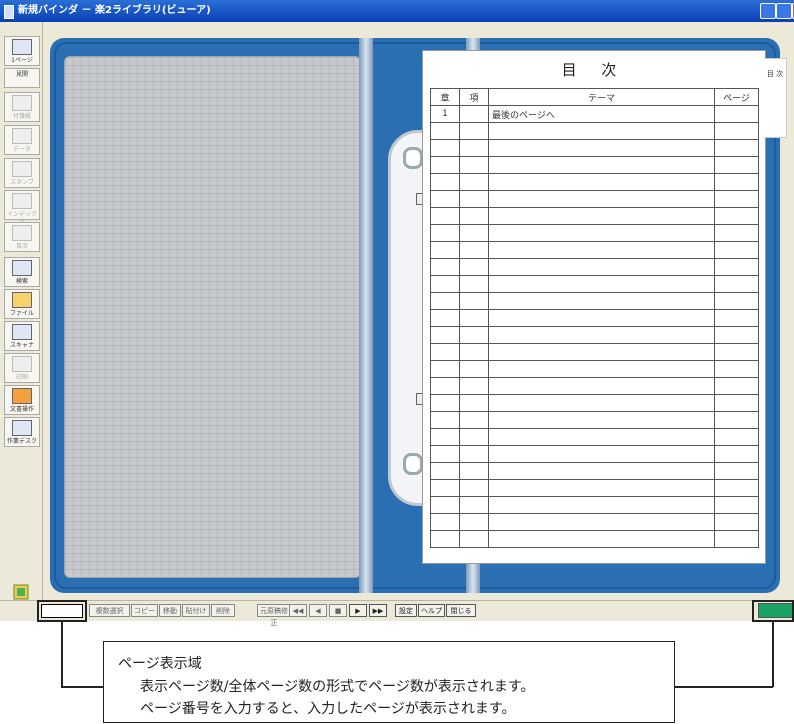 This screenshot has height=724, width=794. Describe the element at coordinates (378, 610) in the screenshot. I see `last-page-button: ▶▶` at that location.